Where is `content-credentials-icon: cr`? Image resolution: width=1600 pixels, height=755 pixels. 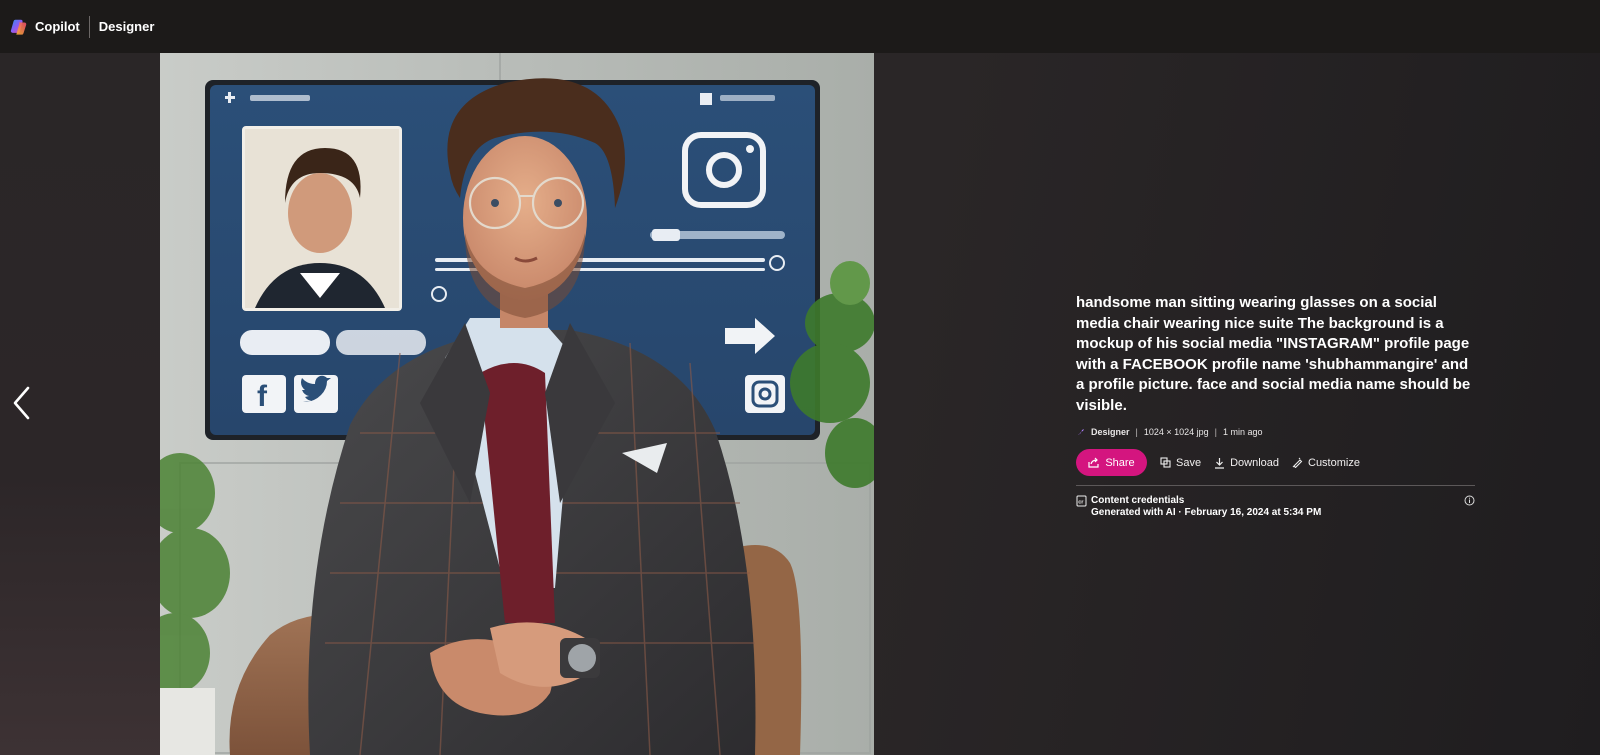
content-credentials-icon: cr is located at coordinates (1081, 501).